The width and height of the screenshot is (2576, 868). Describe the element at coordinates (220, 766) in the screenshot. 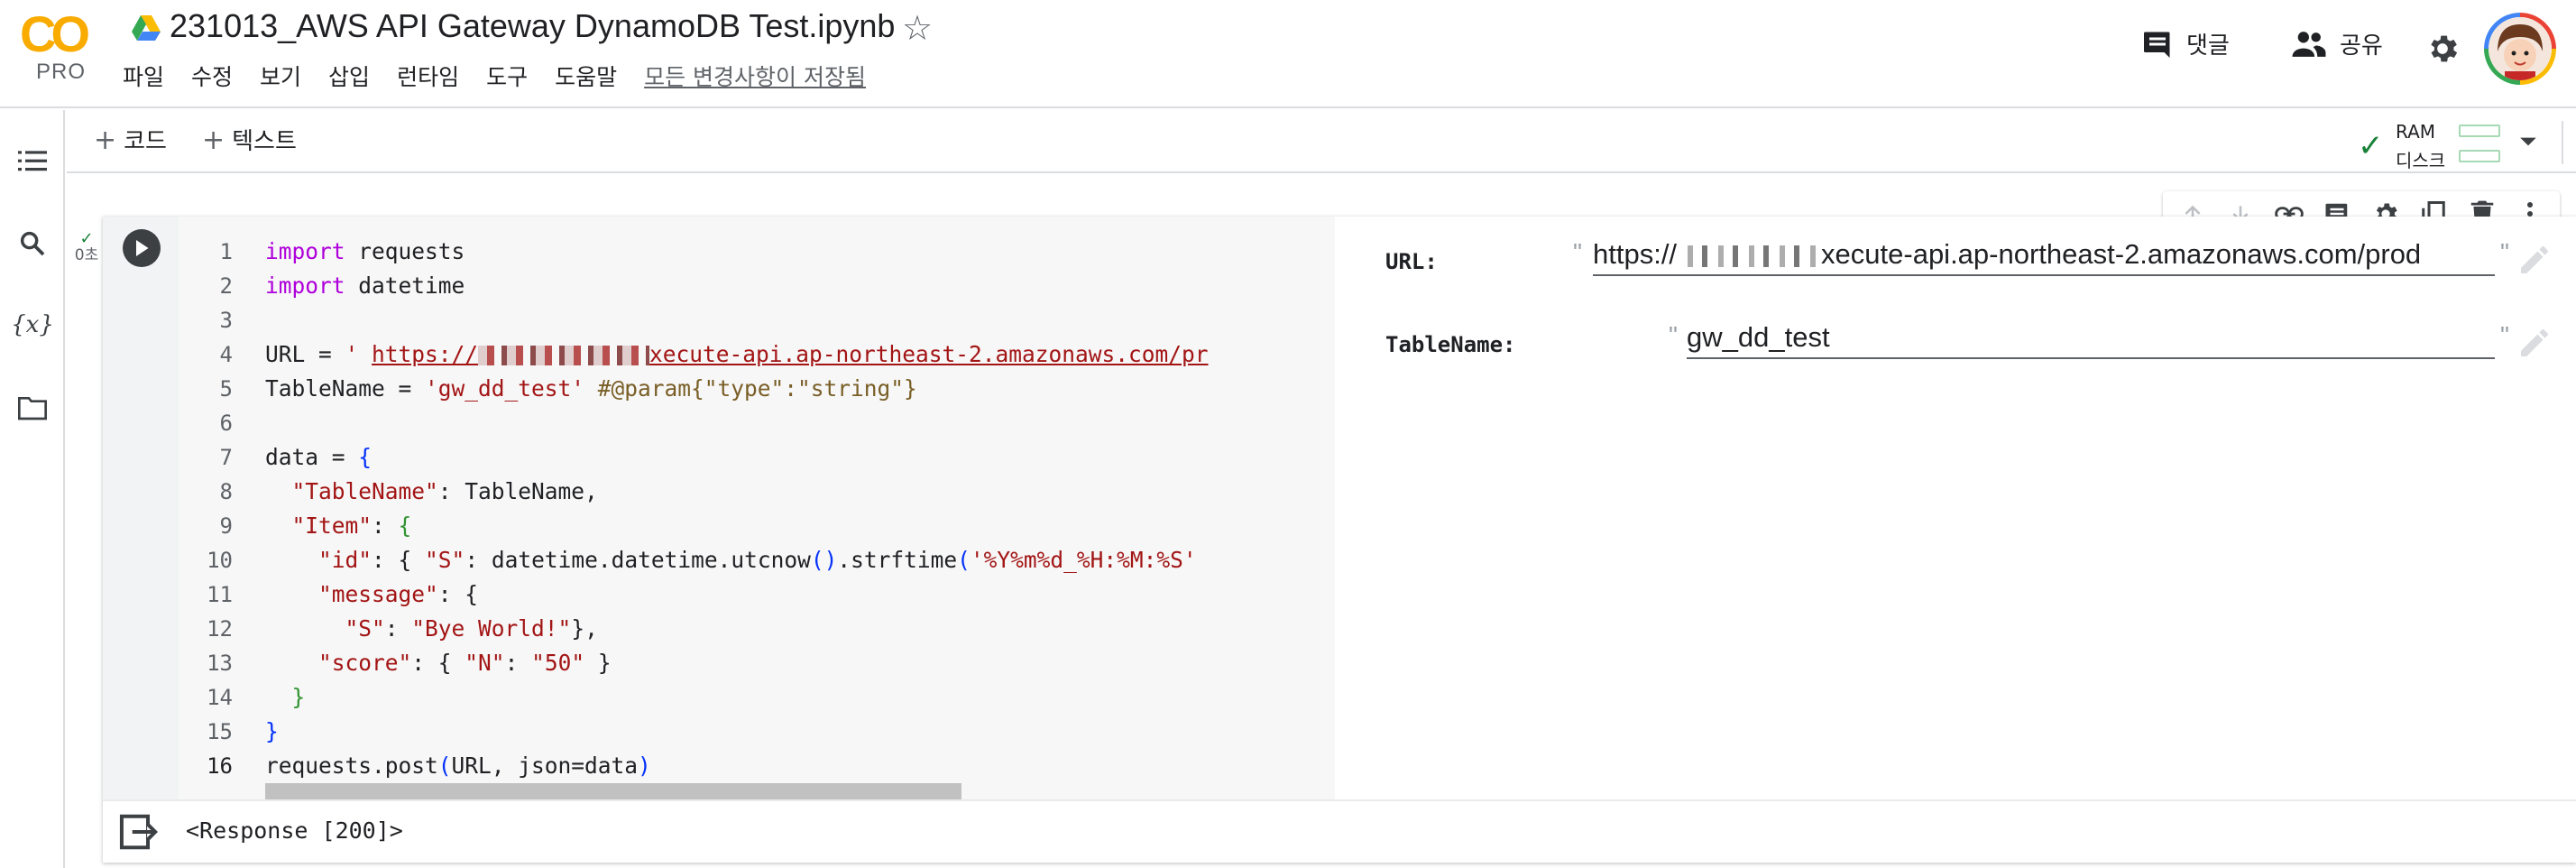

I see `line-number: 16` at that location.